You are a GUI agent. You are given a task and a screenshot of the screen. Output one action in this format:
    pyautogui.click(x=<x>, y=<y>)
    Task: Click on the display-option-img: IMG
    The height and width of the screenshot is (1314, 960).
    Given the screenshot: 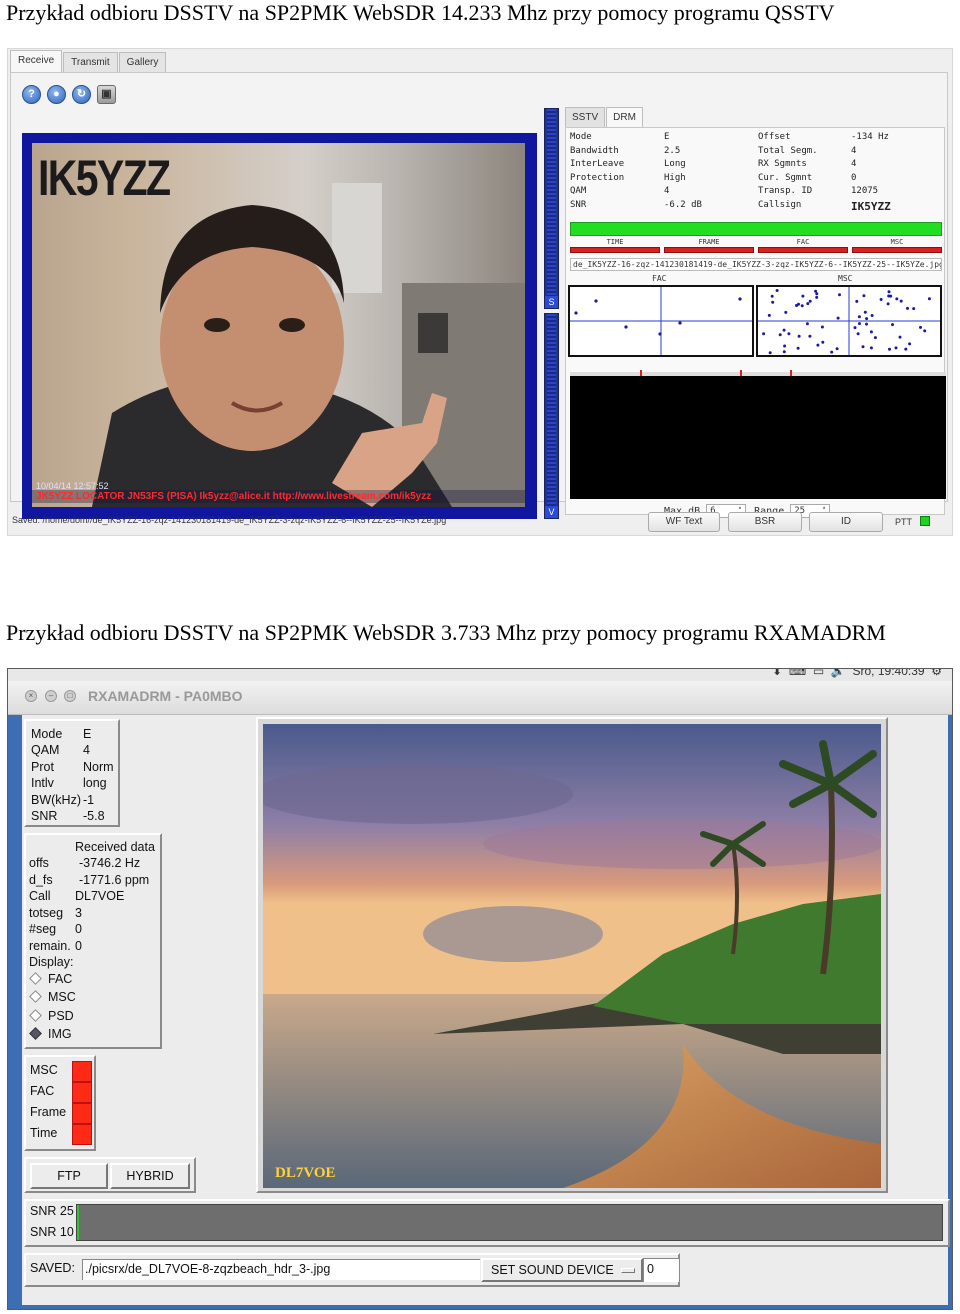 What is the action you would take?
    pyautogui.click(x=50, y=1034)
    